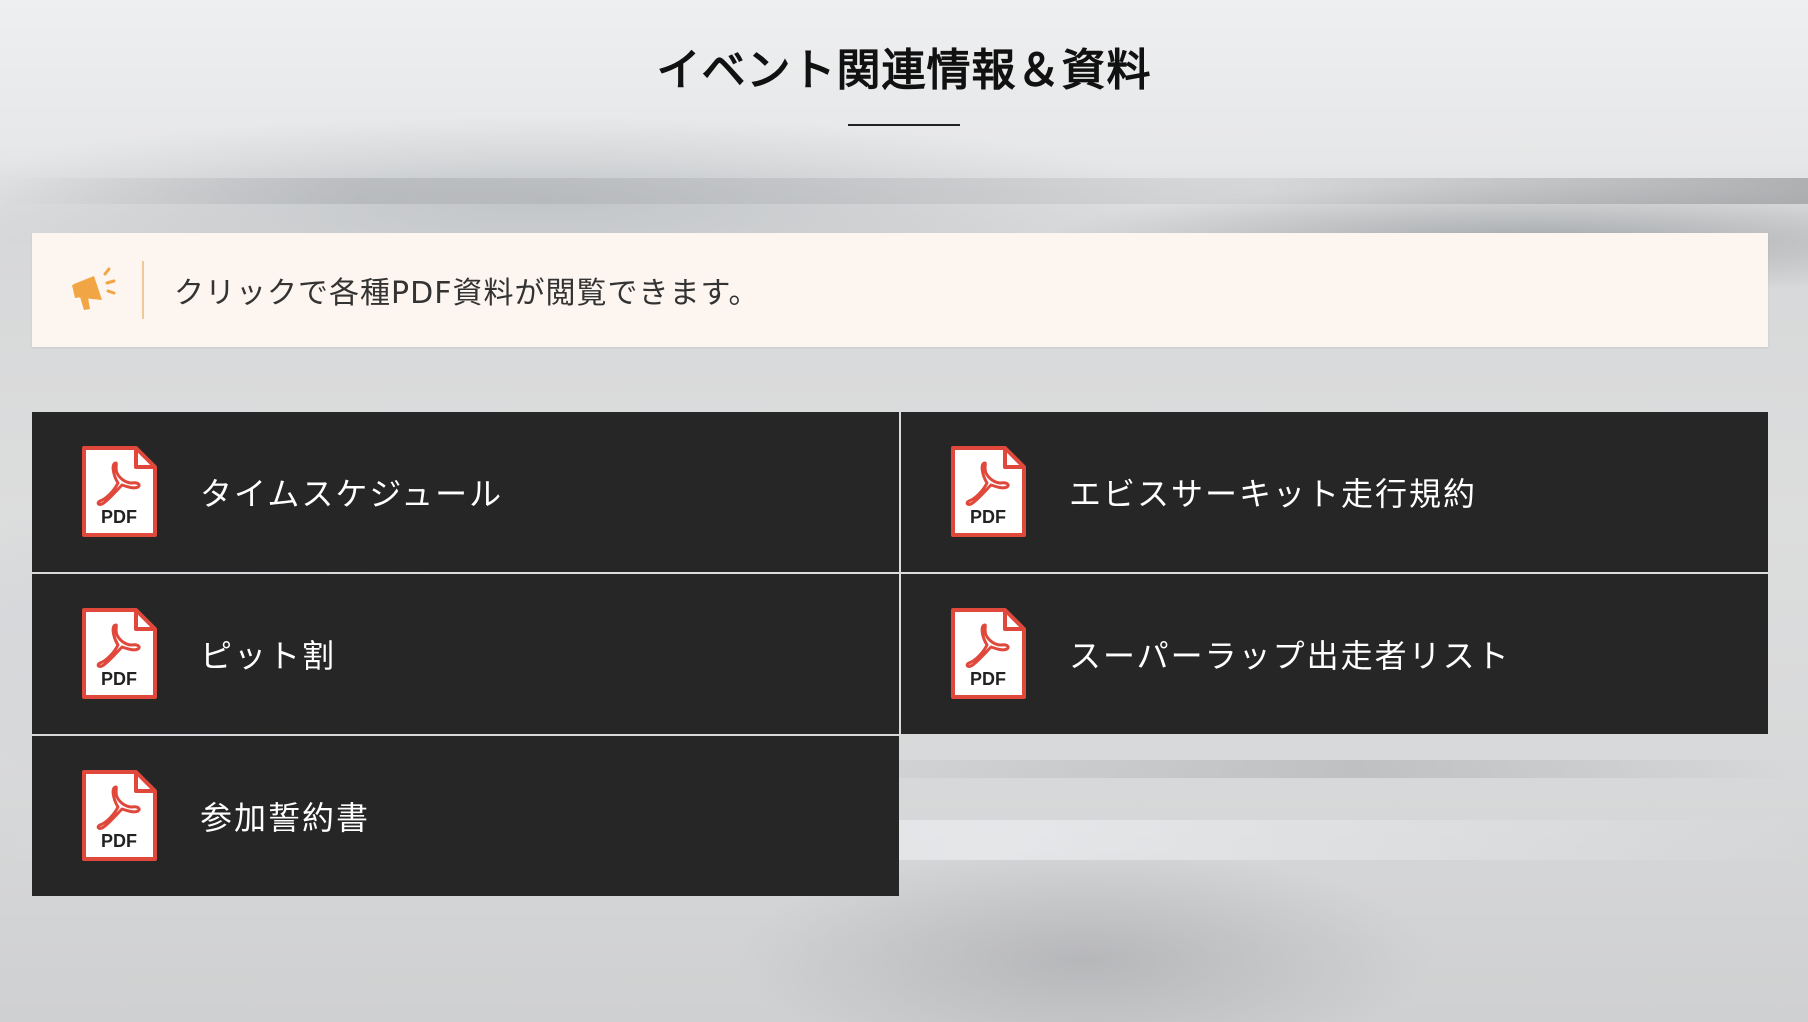  I want to click on doc-label: エビスサーキット走行規約, so click(1273, 494).